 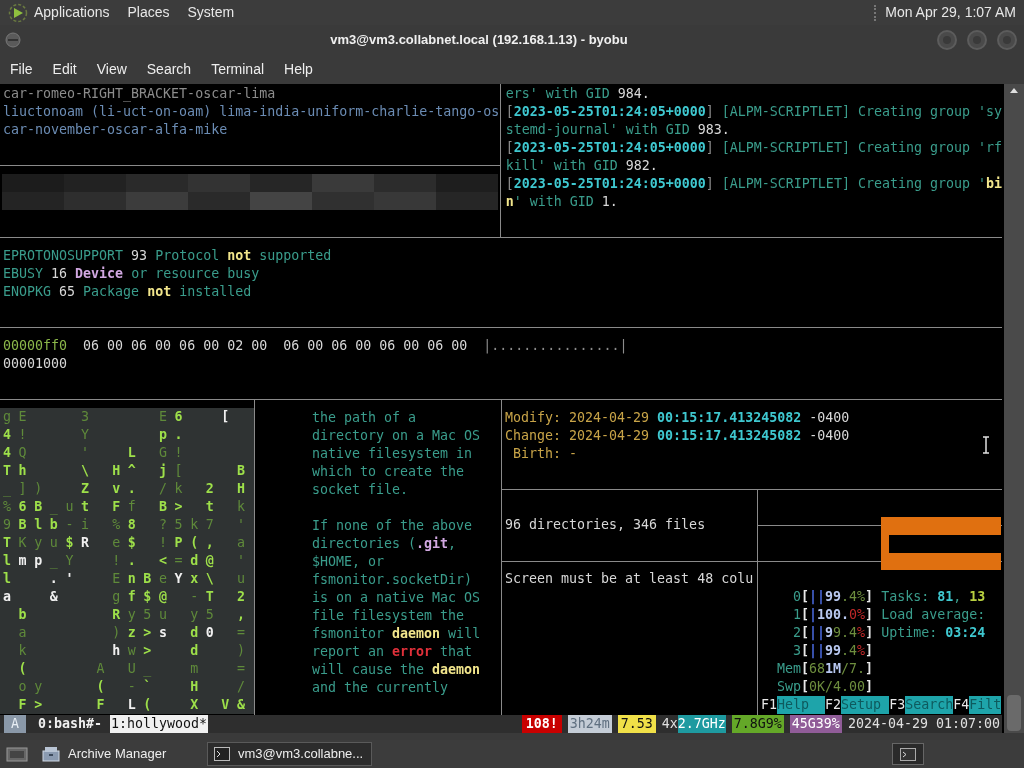 What do you see at coordinates (211, 12) in the screenshot?
I see `panel-menu: System` at bounding box center [211, 12].